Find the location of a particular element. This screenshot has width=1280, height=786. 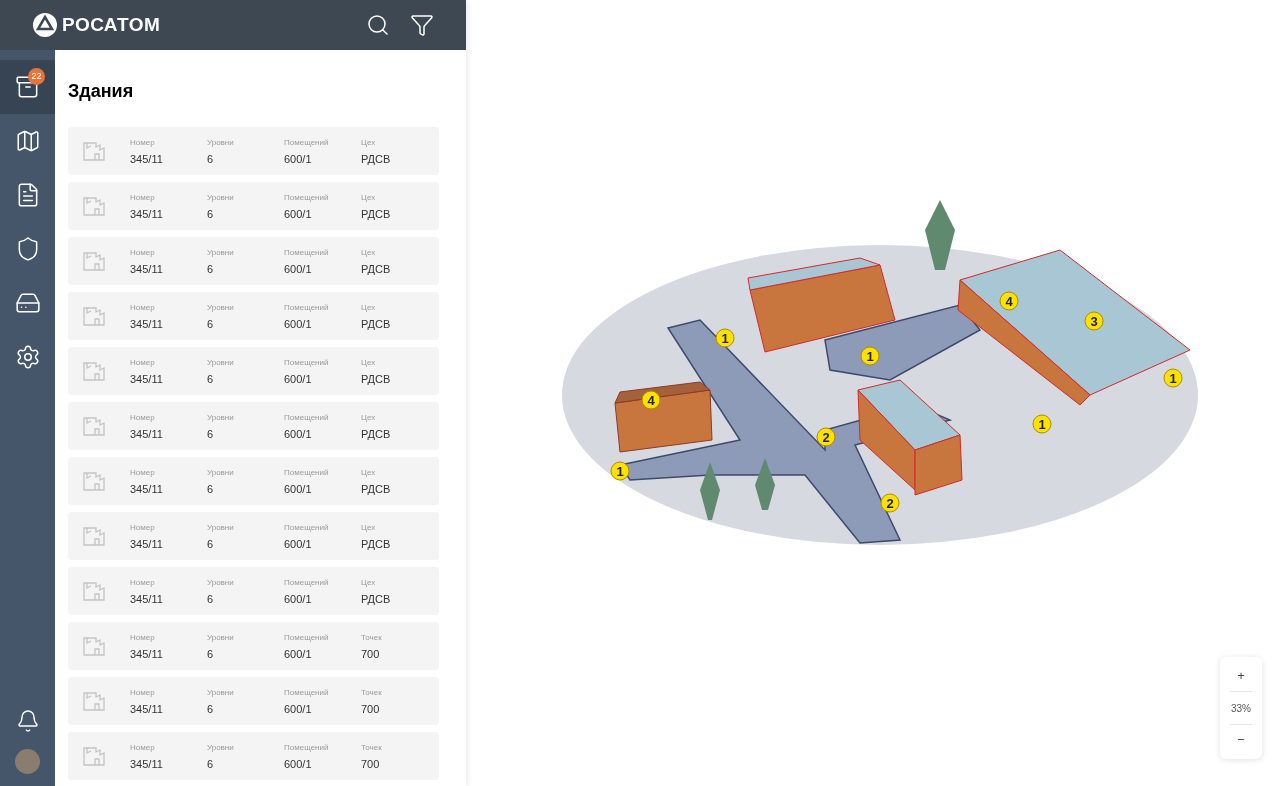

zoom-in-button: + is located at coordinates (1241, 676).